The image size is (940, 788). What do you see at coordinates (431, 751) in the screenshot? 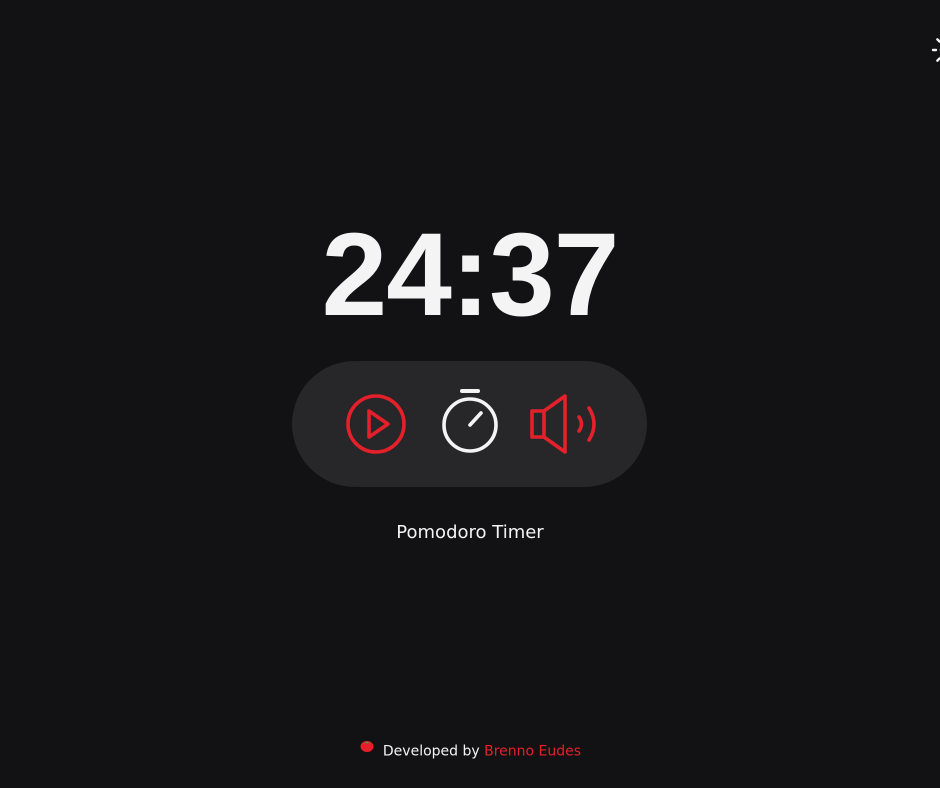
I see `footer-prefix: Developed by` at bounding box center [431, 751].